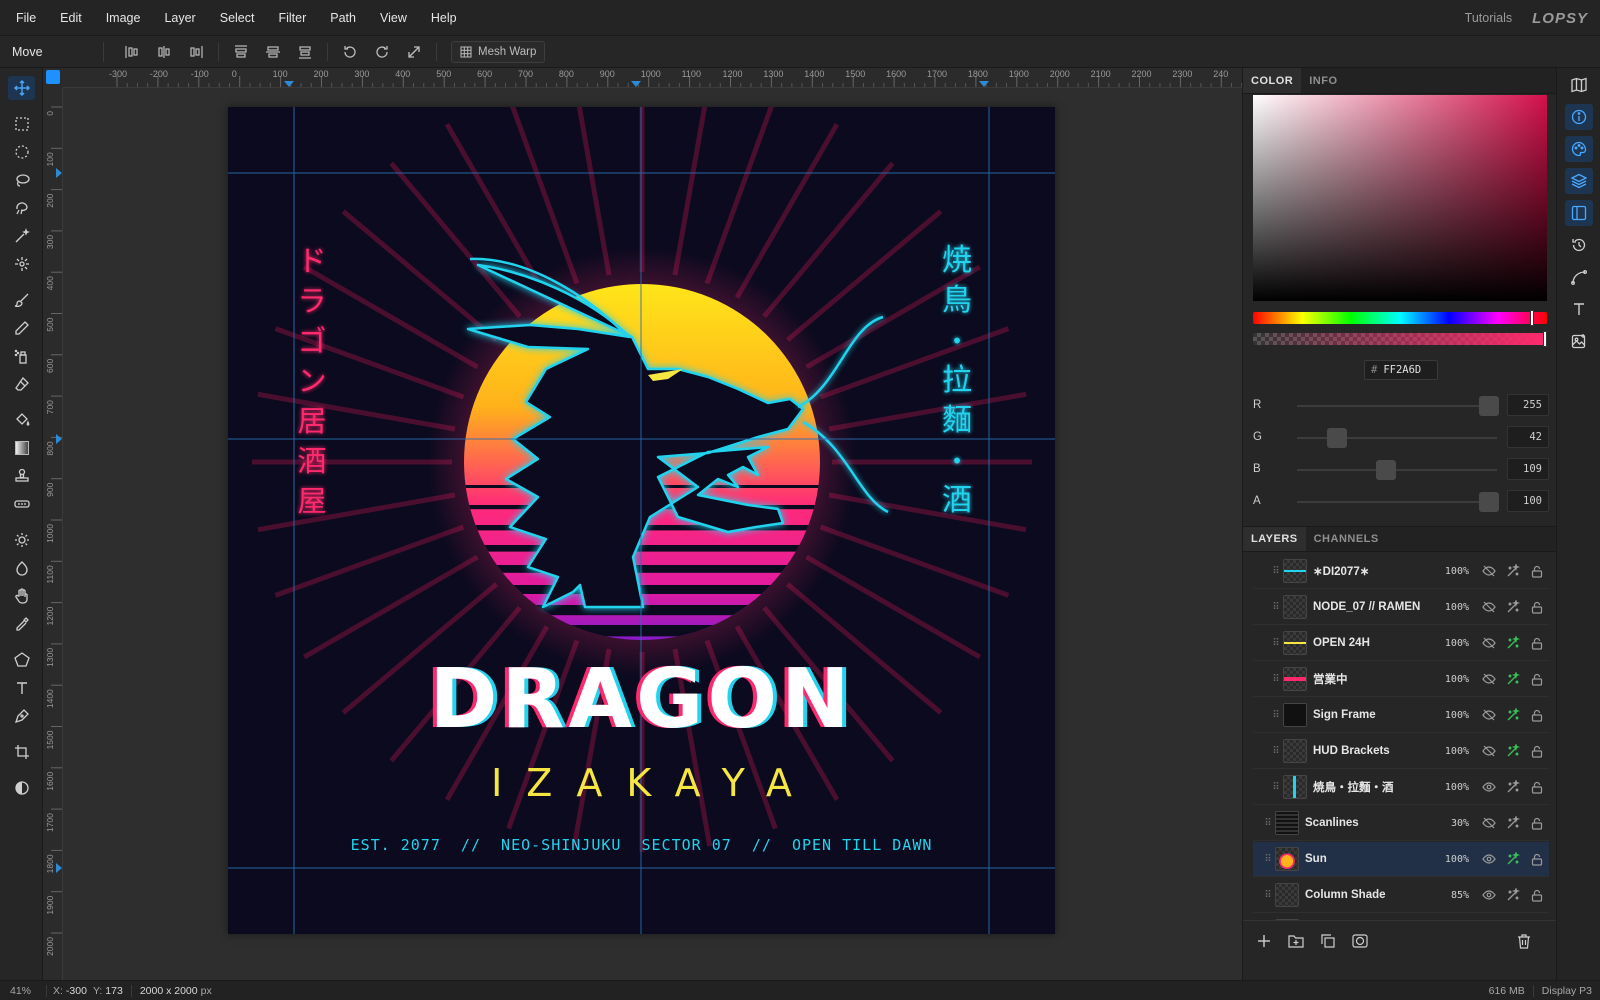  I want to click on saturation-value-picker, so click(1400, 198).